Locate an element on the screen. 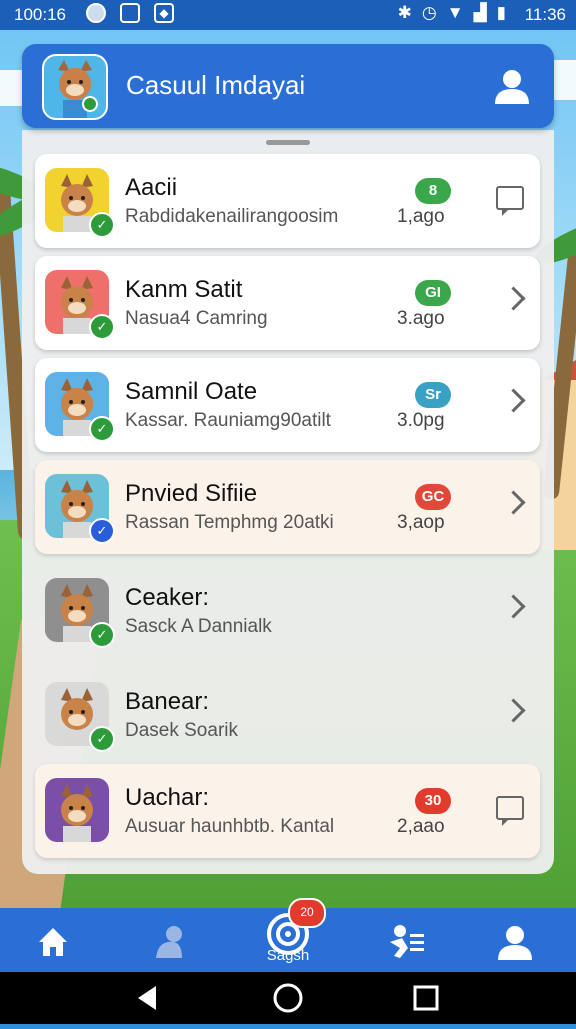 This screenshot has height=1029, width=576. system-navigation-bar is located at coordinates (288, 998).